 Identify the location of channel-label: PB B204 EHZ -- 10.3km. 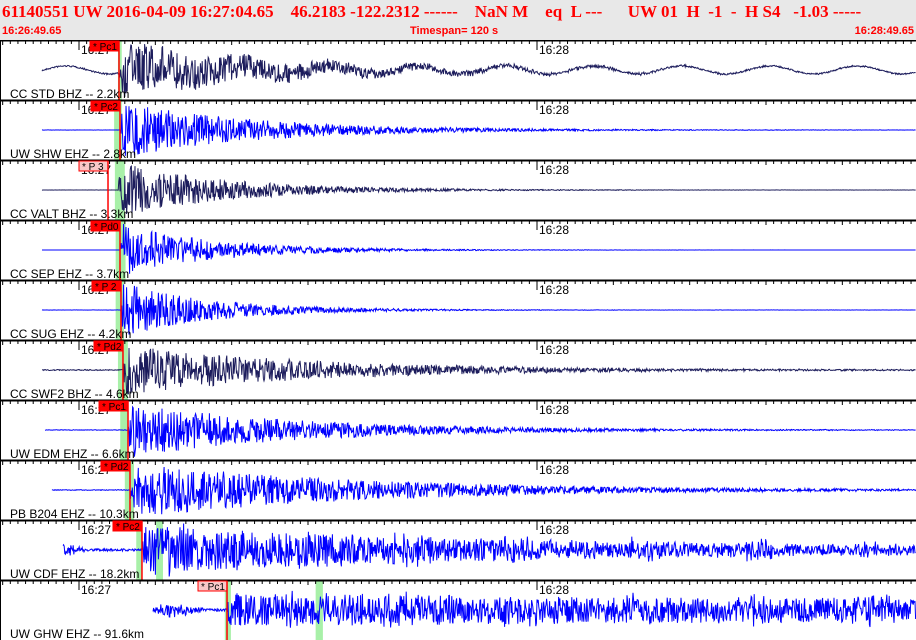
(74, 514).